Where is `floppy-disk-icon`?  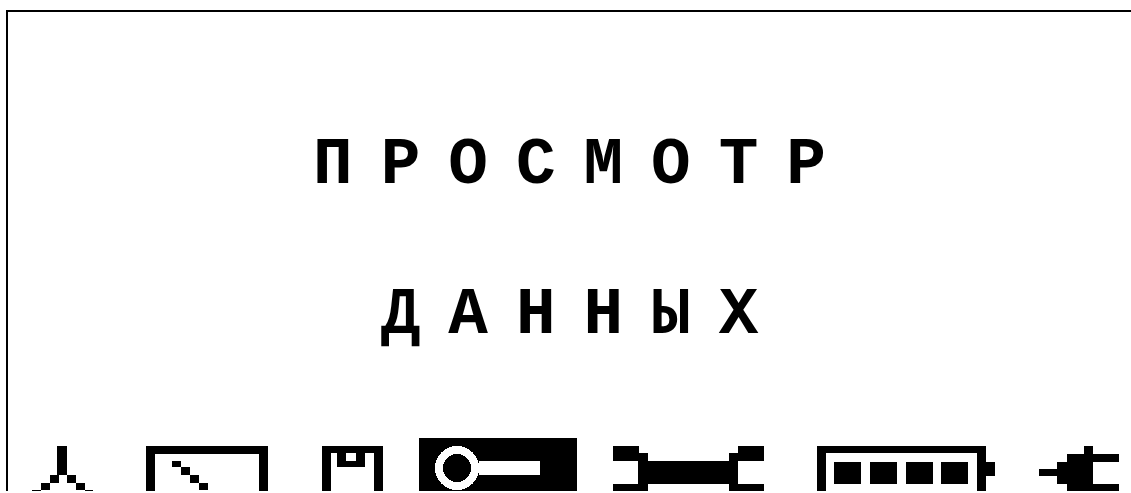 floppy-disk-icon is located at coordinates (352, 468).